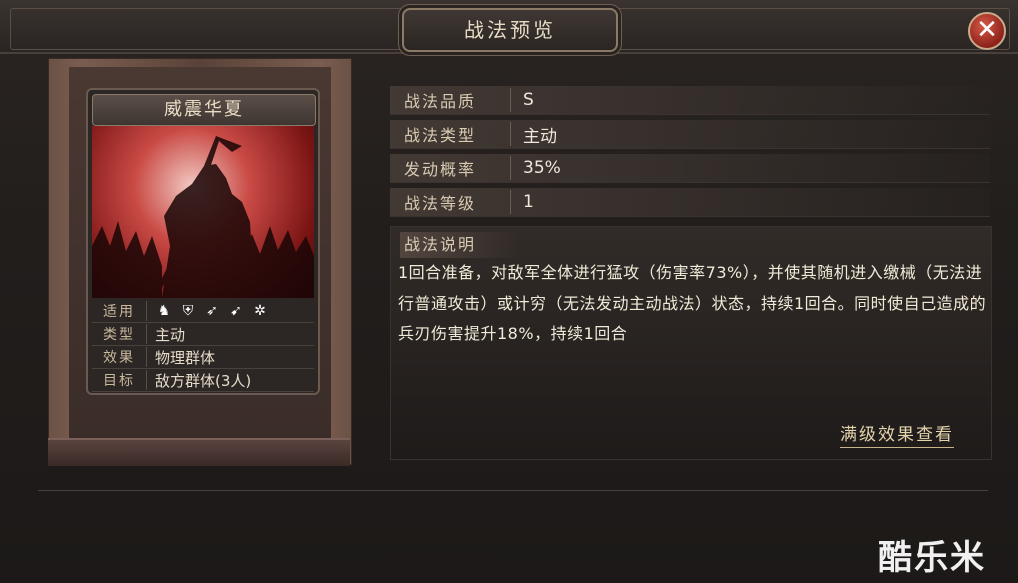 The image size is (1018, 583). What do you see at coordinates (203, 212) in the screenshot?
I see `skill-artwork` at bounding box center [203, 212].